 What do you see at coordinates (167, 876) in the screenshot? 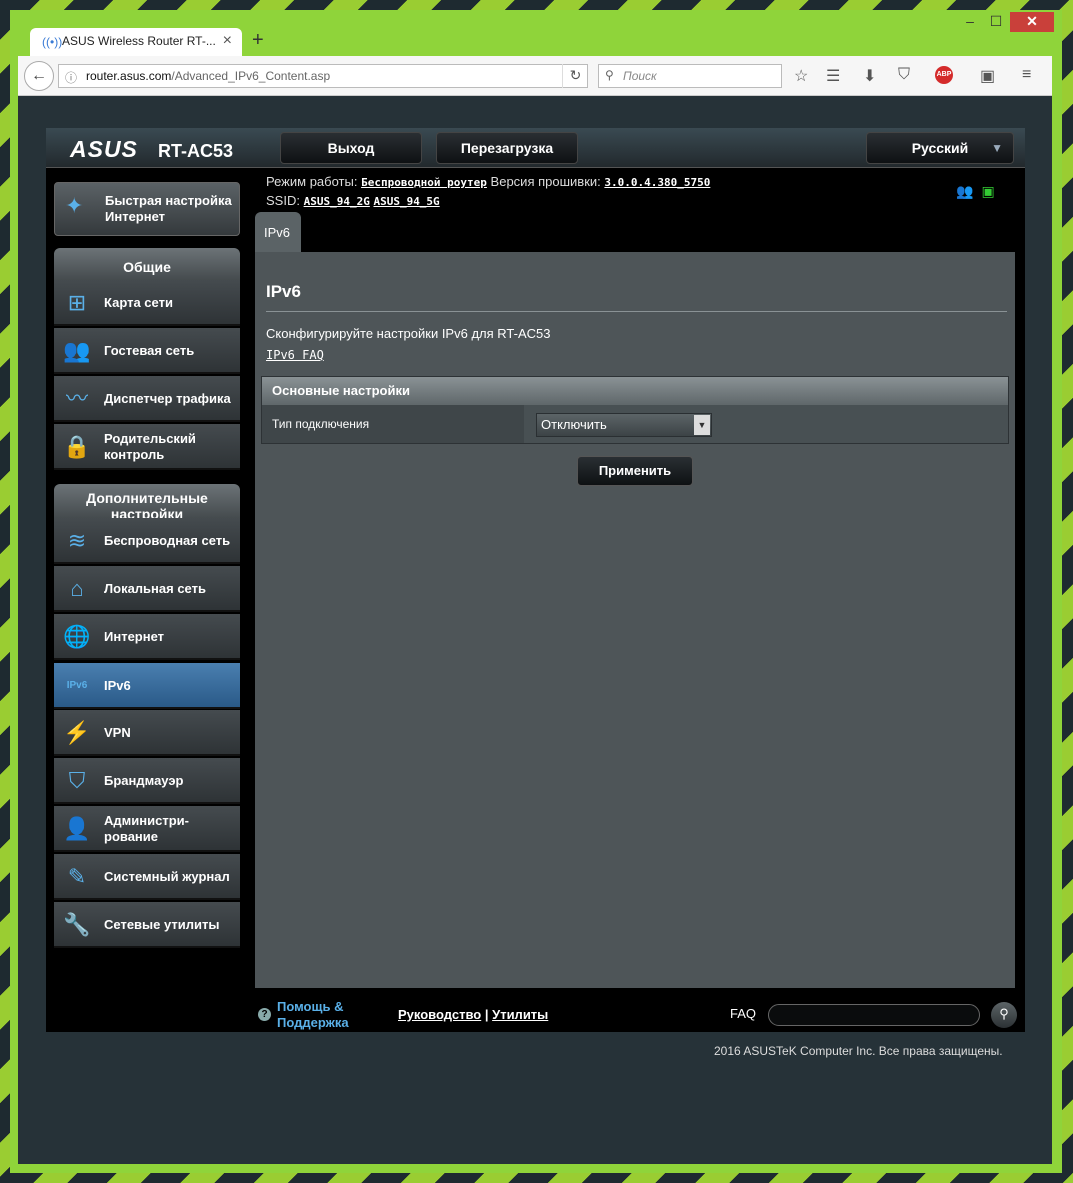
I see `sidebar-item-label: Системный журнал` at bounding box center [167, 876].